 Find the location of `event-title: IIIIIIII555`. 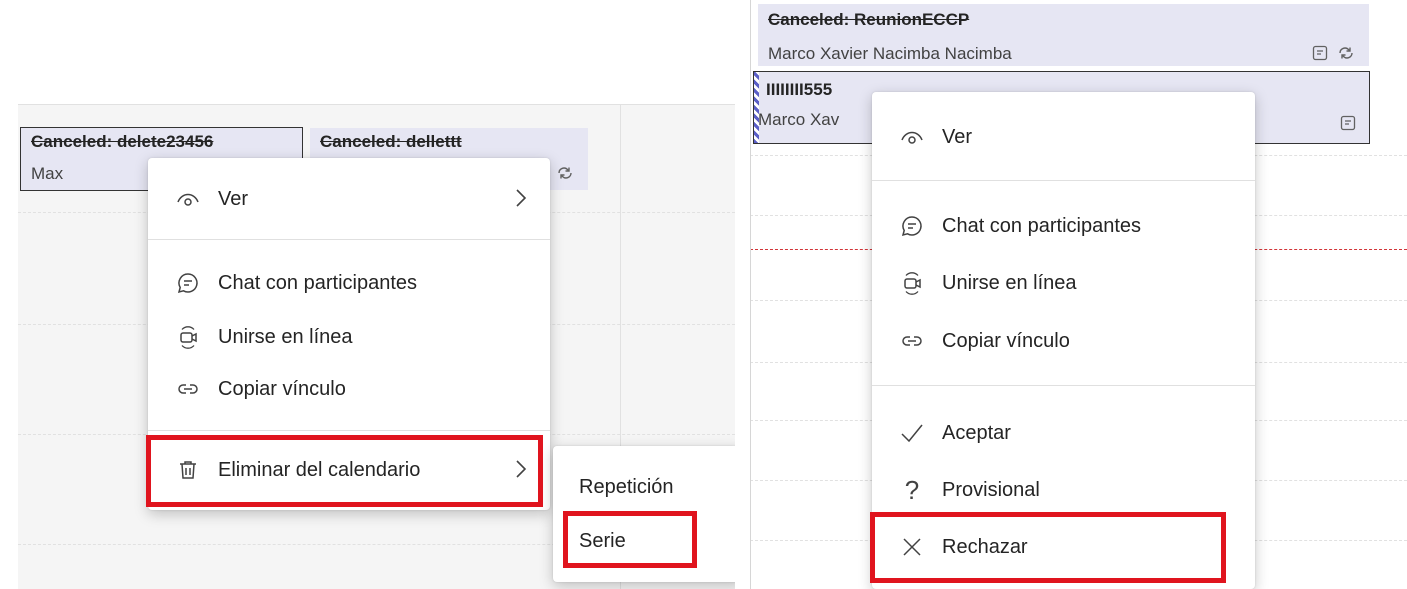

event-title: IIIIIIII555 is located at coordinates (799, 89).